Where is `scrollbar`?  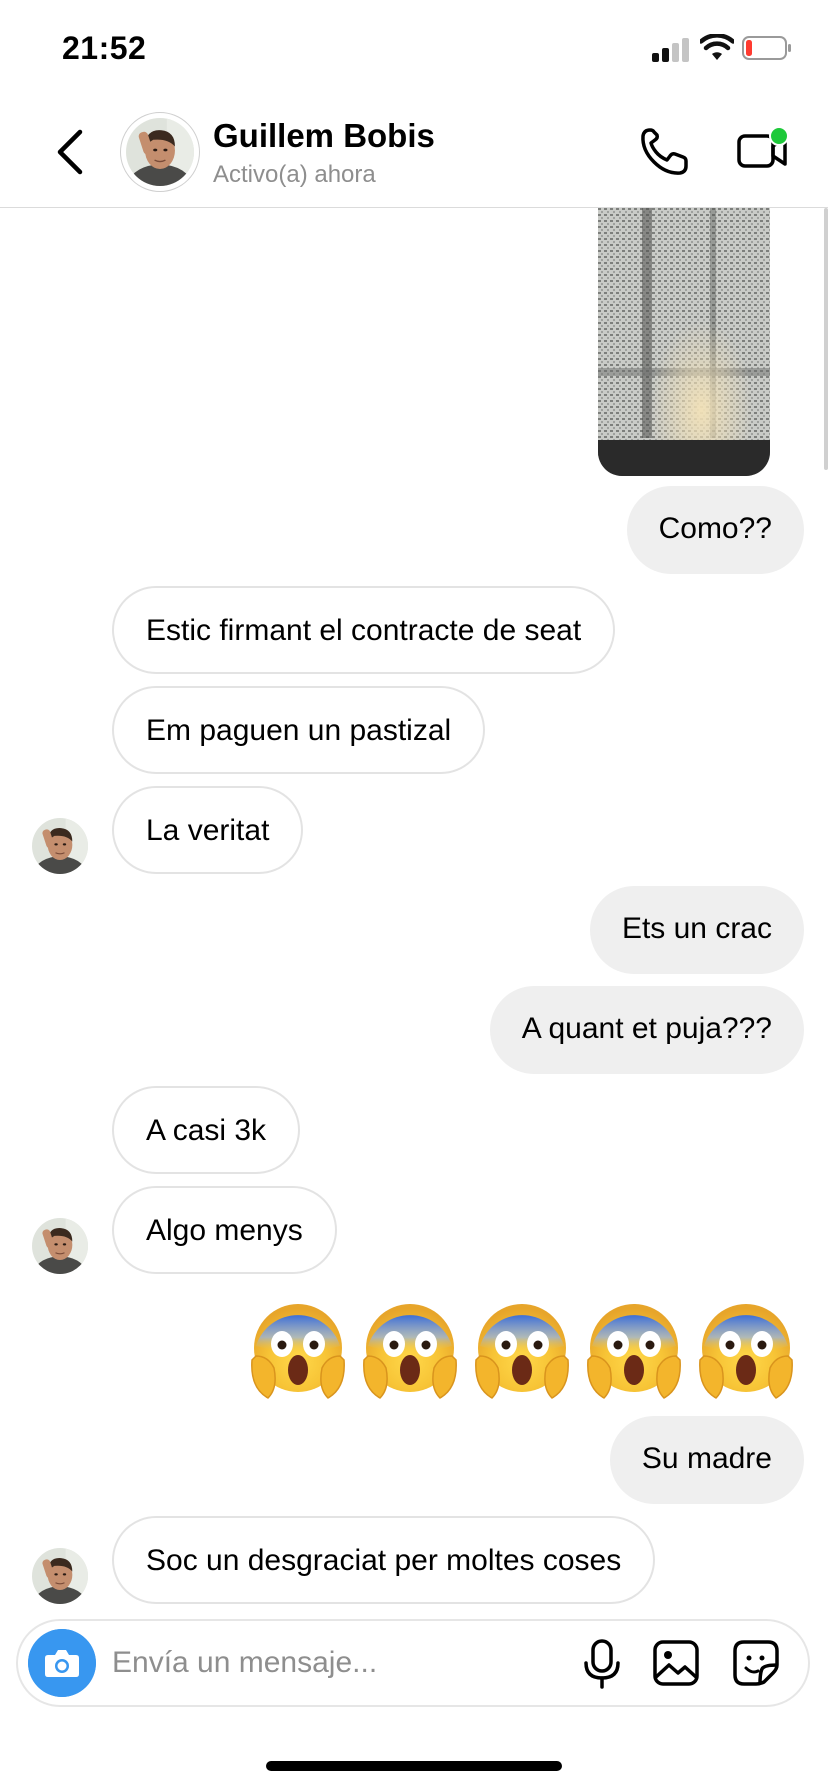 scrollbar is located at coordinates (826, 339).